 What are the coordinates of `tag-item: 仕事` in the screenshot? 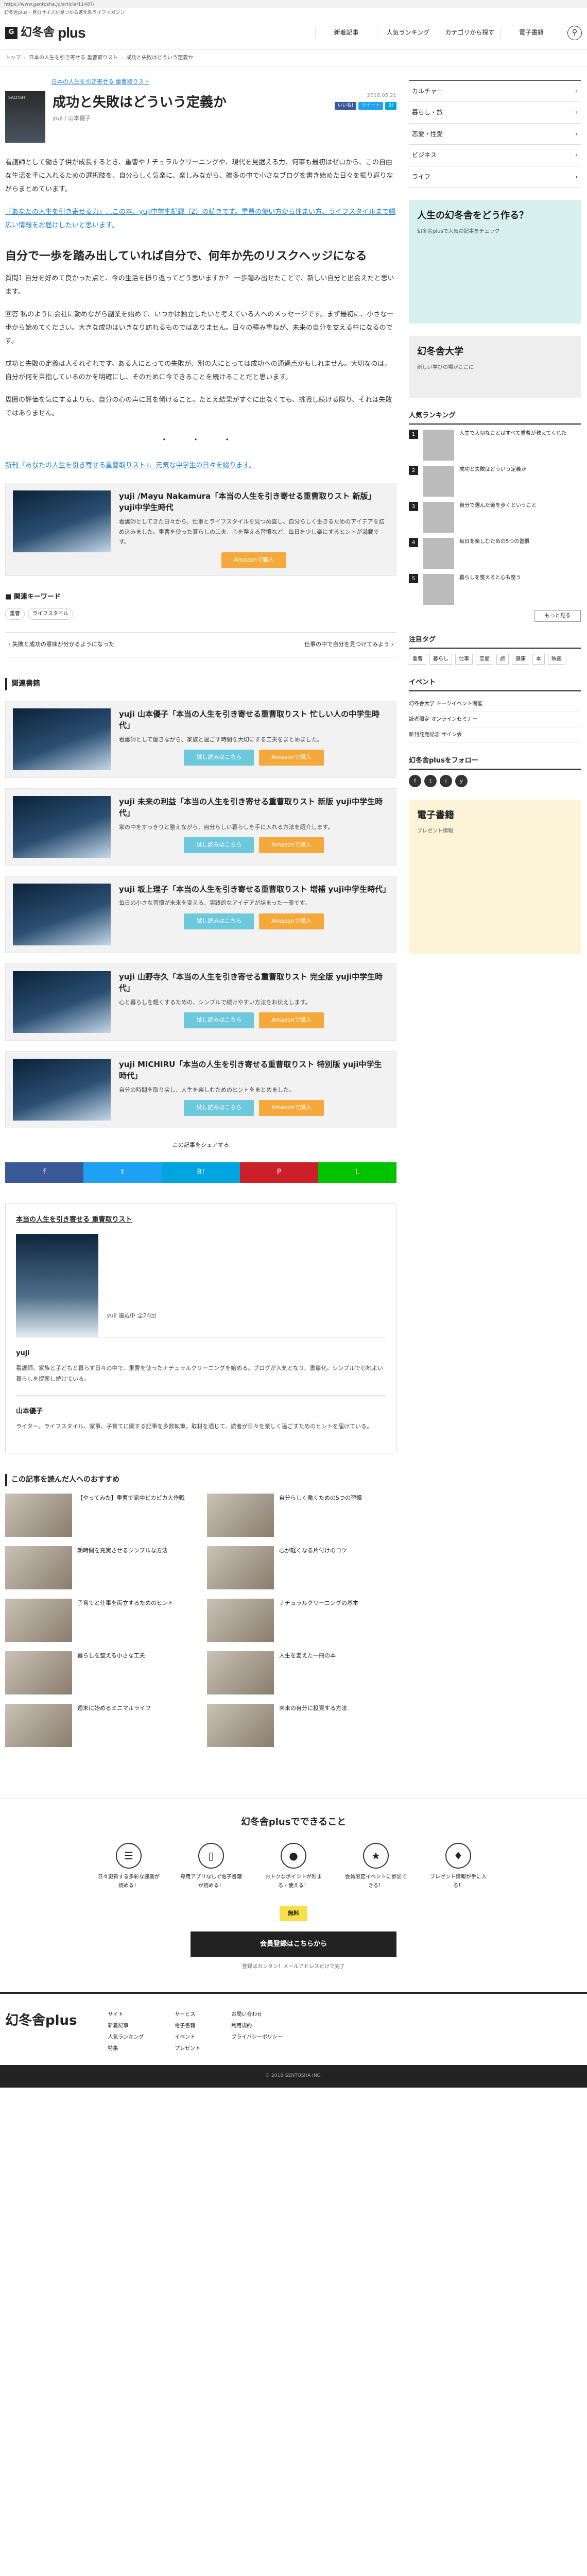 It's located at (464, 659).